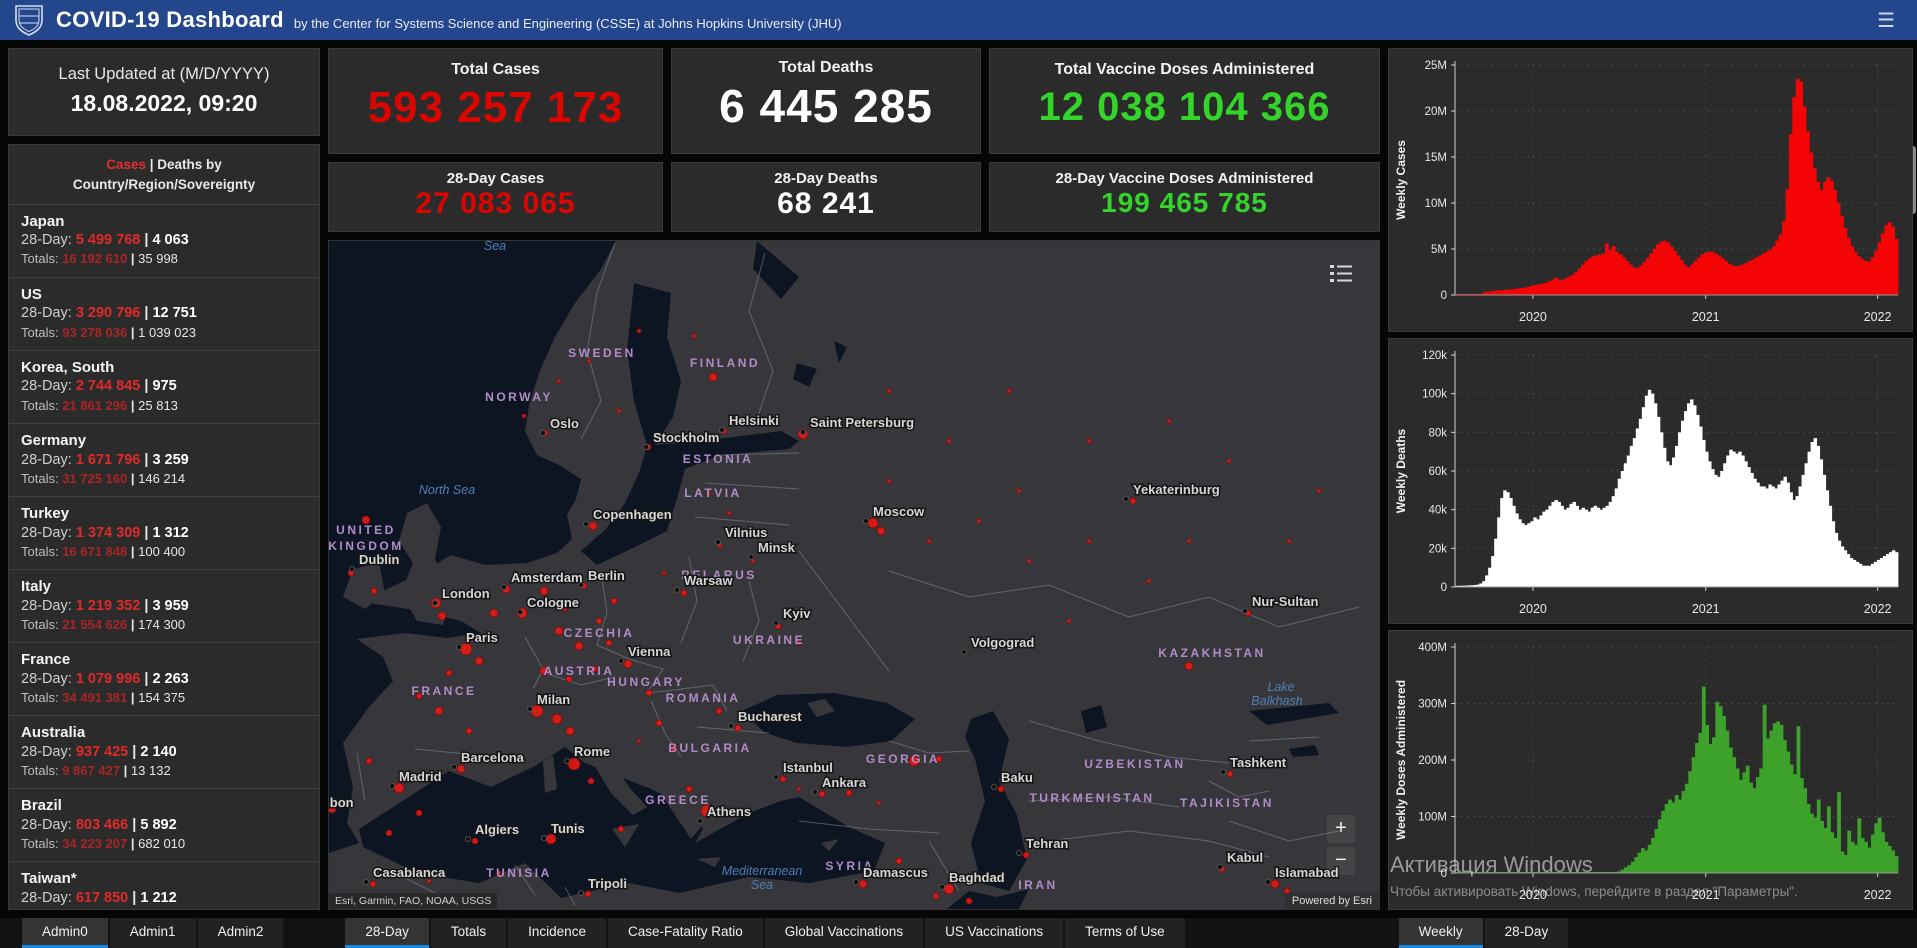  What do you see at coordinates (1341, 861) in the screenshot?
I see `map-zoom-out-button: −` at bounding box center [1341, 861].